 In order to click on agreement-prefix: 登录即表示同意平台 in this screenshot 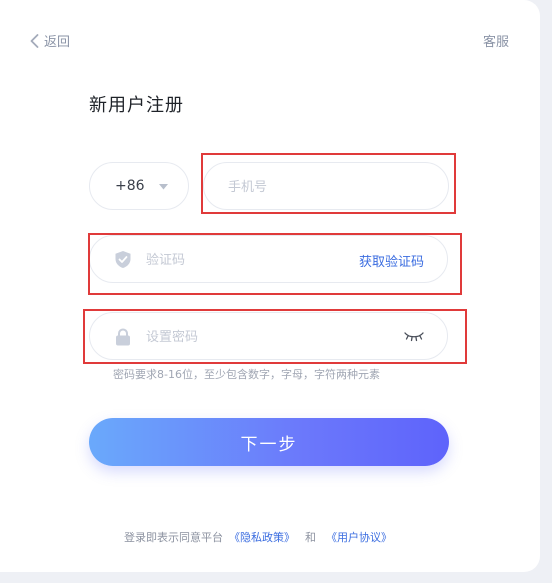, I will do `click(173, 537)`.